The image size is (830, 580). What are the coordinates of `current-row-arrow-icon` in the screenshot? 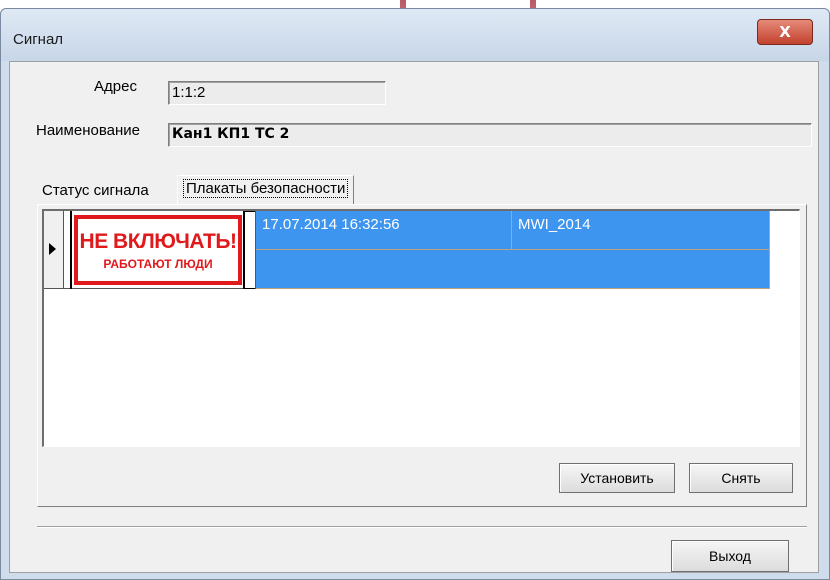 It's located at (52, 249).